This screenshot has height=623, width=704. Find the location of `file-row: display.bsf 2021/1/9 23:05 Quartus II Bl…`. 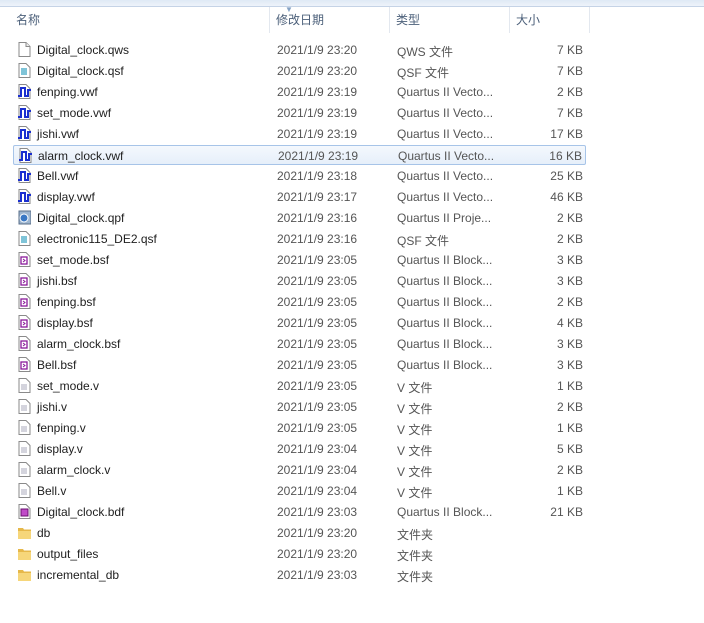

file-row: display.bsf 2021/1/9 23:05 Quartus II Bl… is located at coordinates (299, 323).